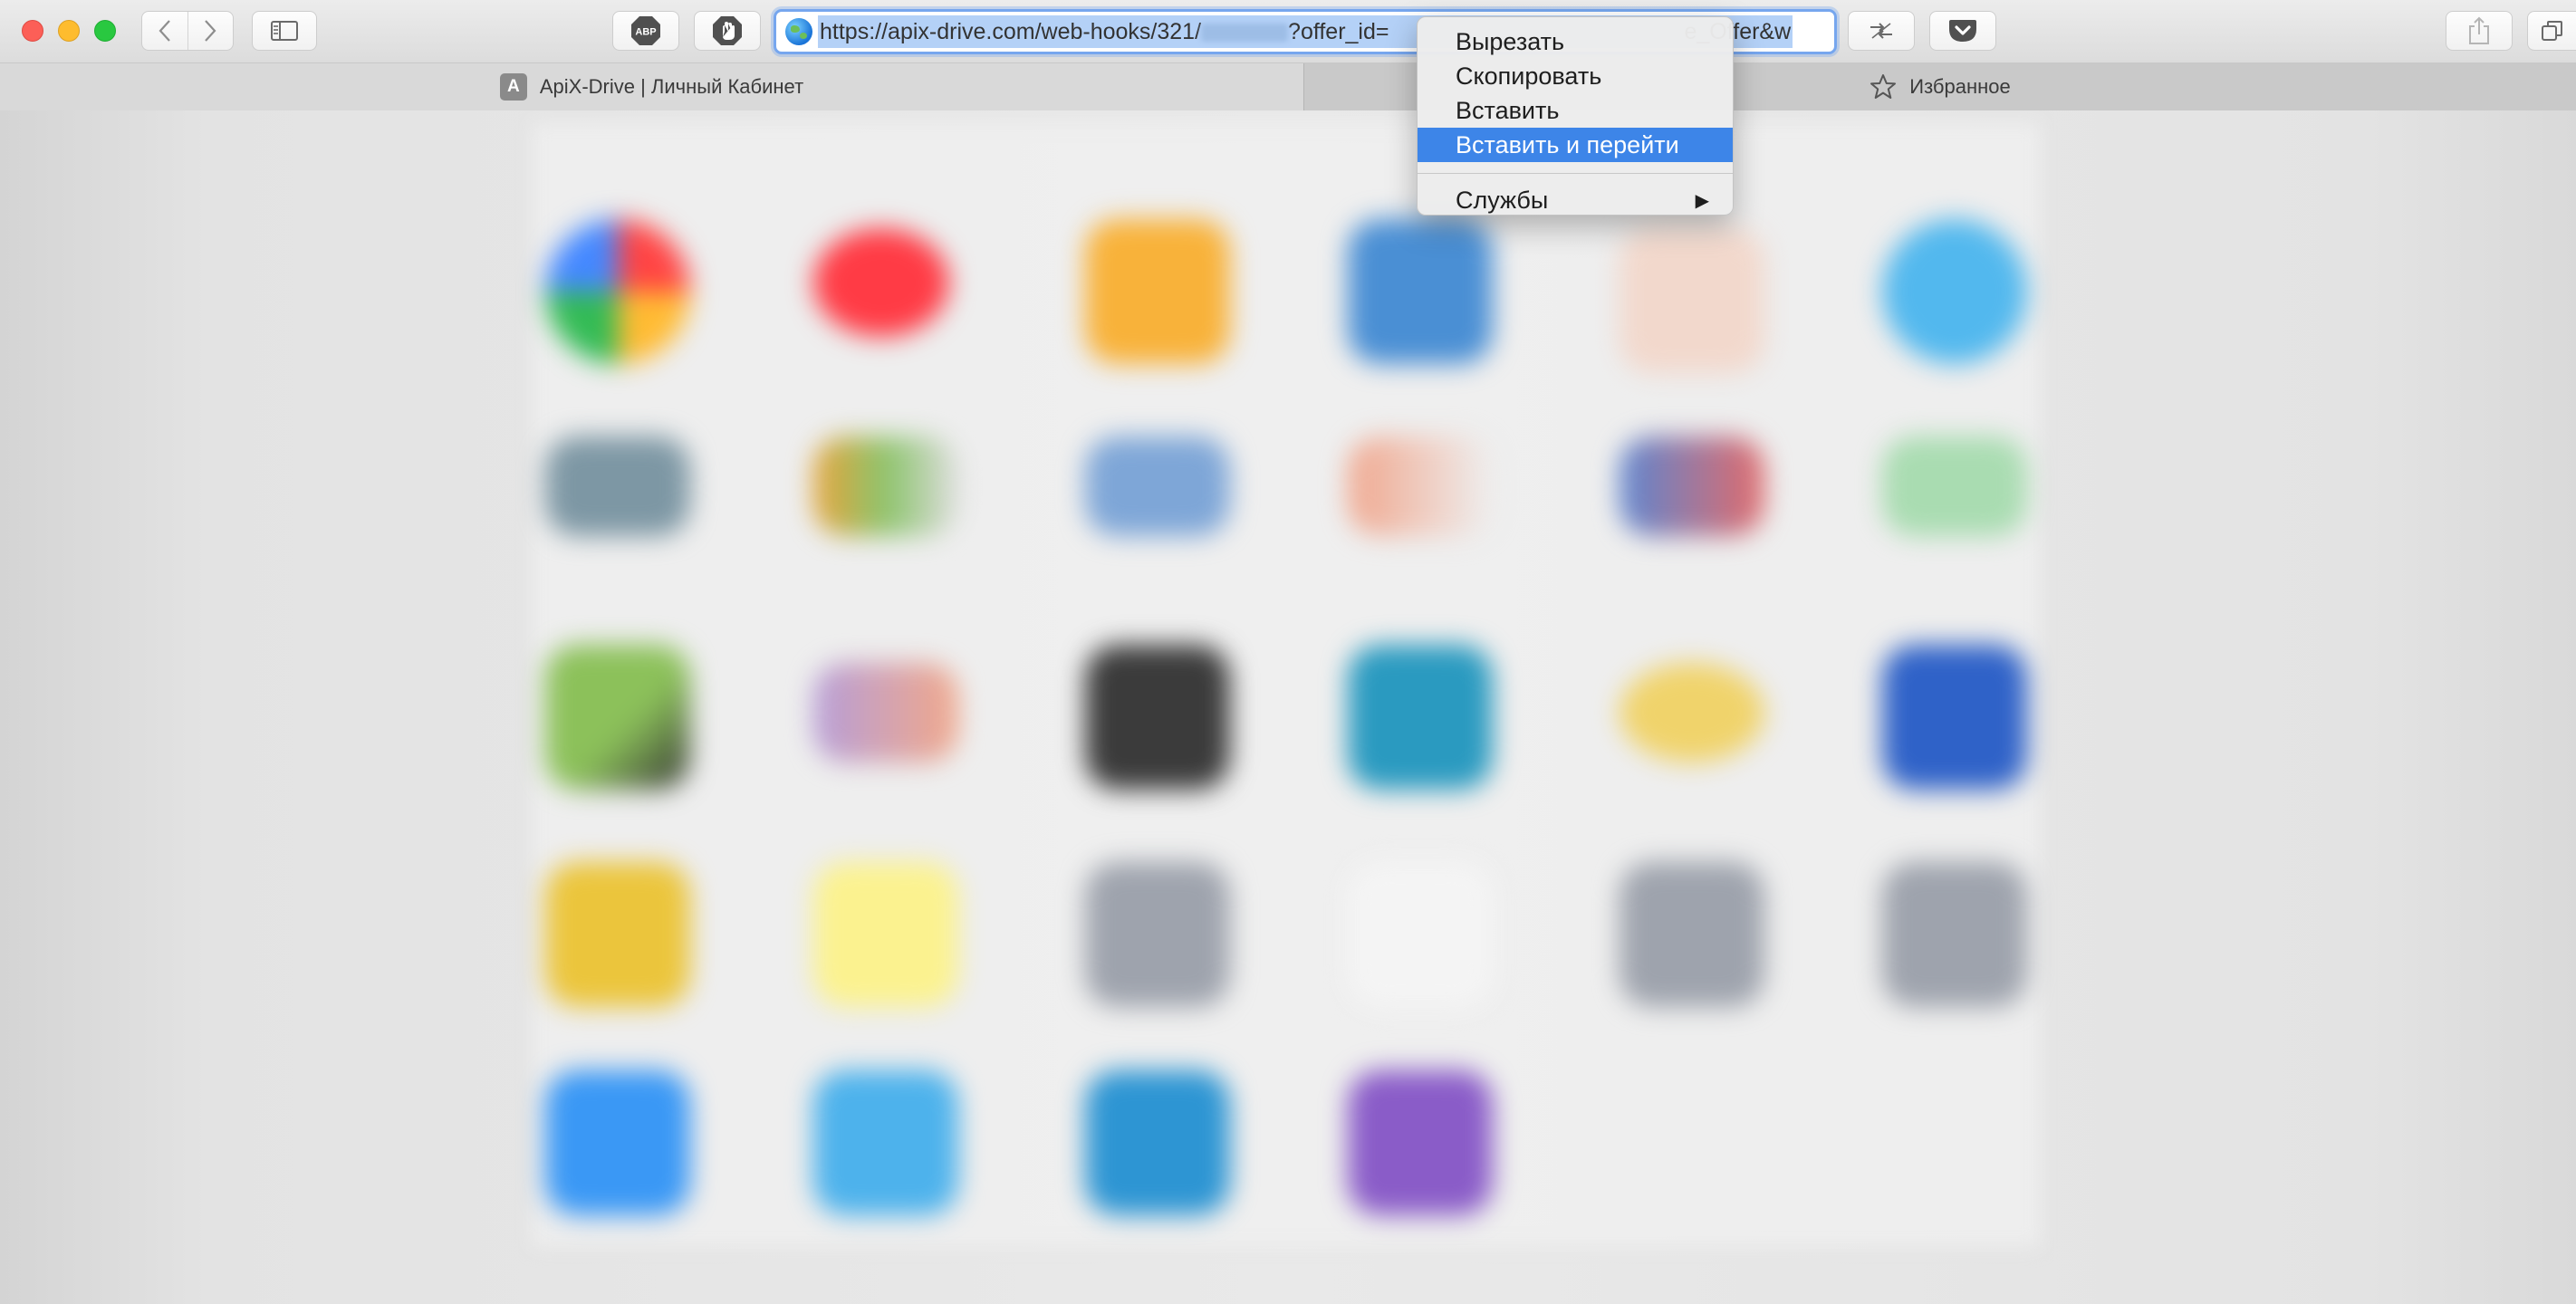 Image resolution: width=2576 pixels, height=1304 pixels. I want to click on menu-item-paste-and-go: Вставить и перейти, so click(1575, 145).